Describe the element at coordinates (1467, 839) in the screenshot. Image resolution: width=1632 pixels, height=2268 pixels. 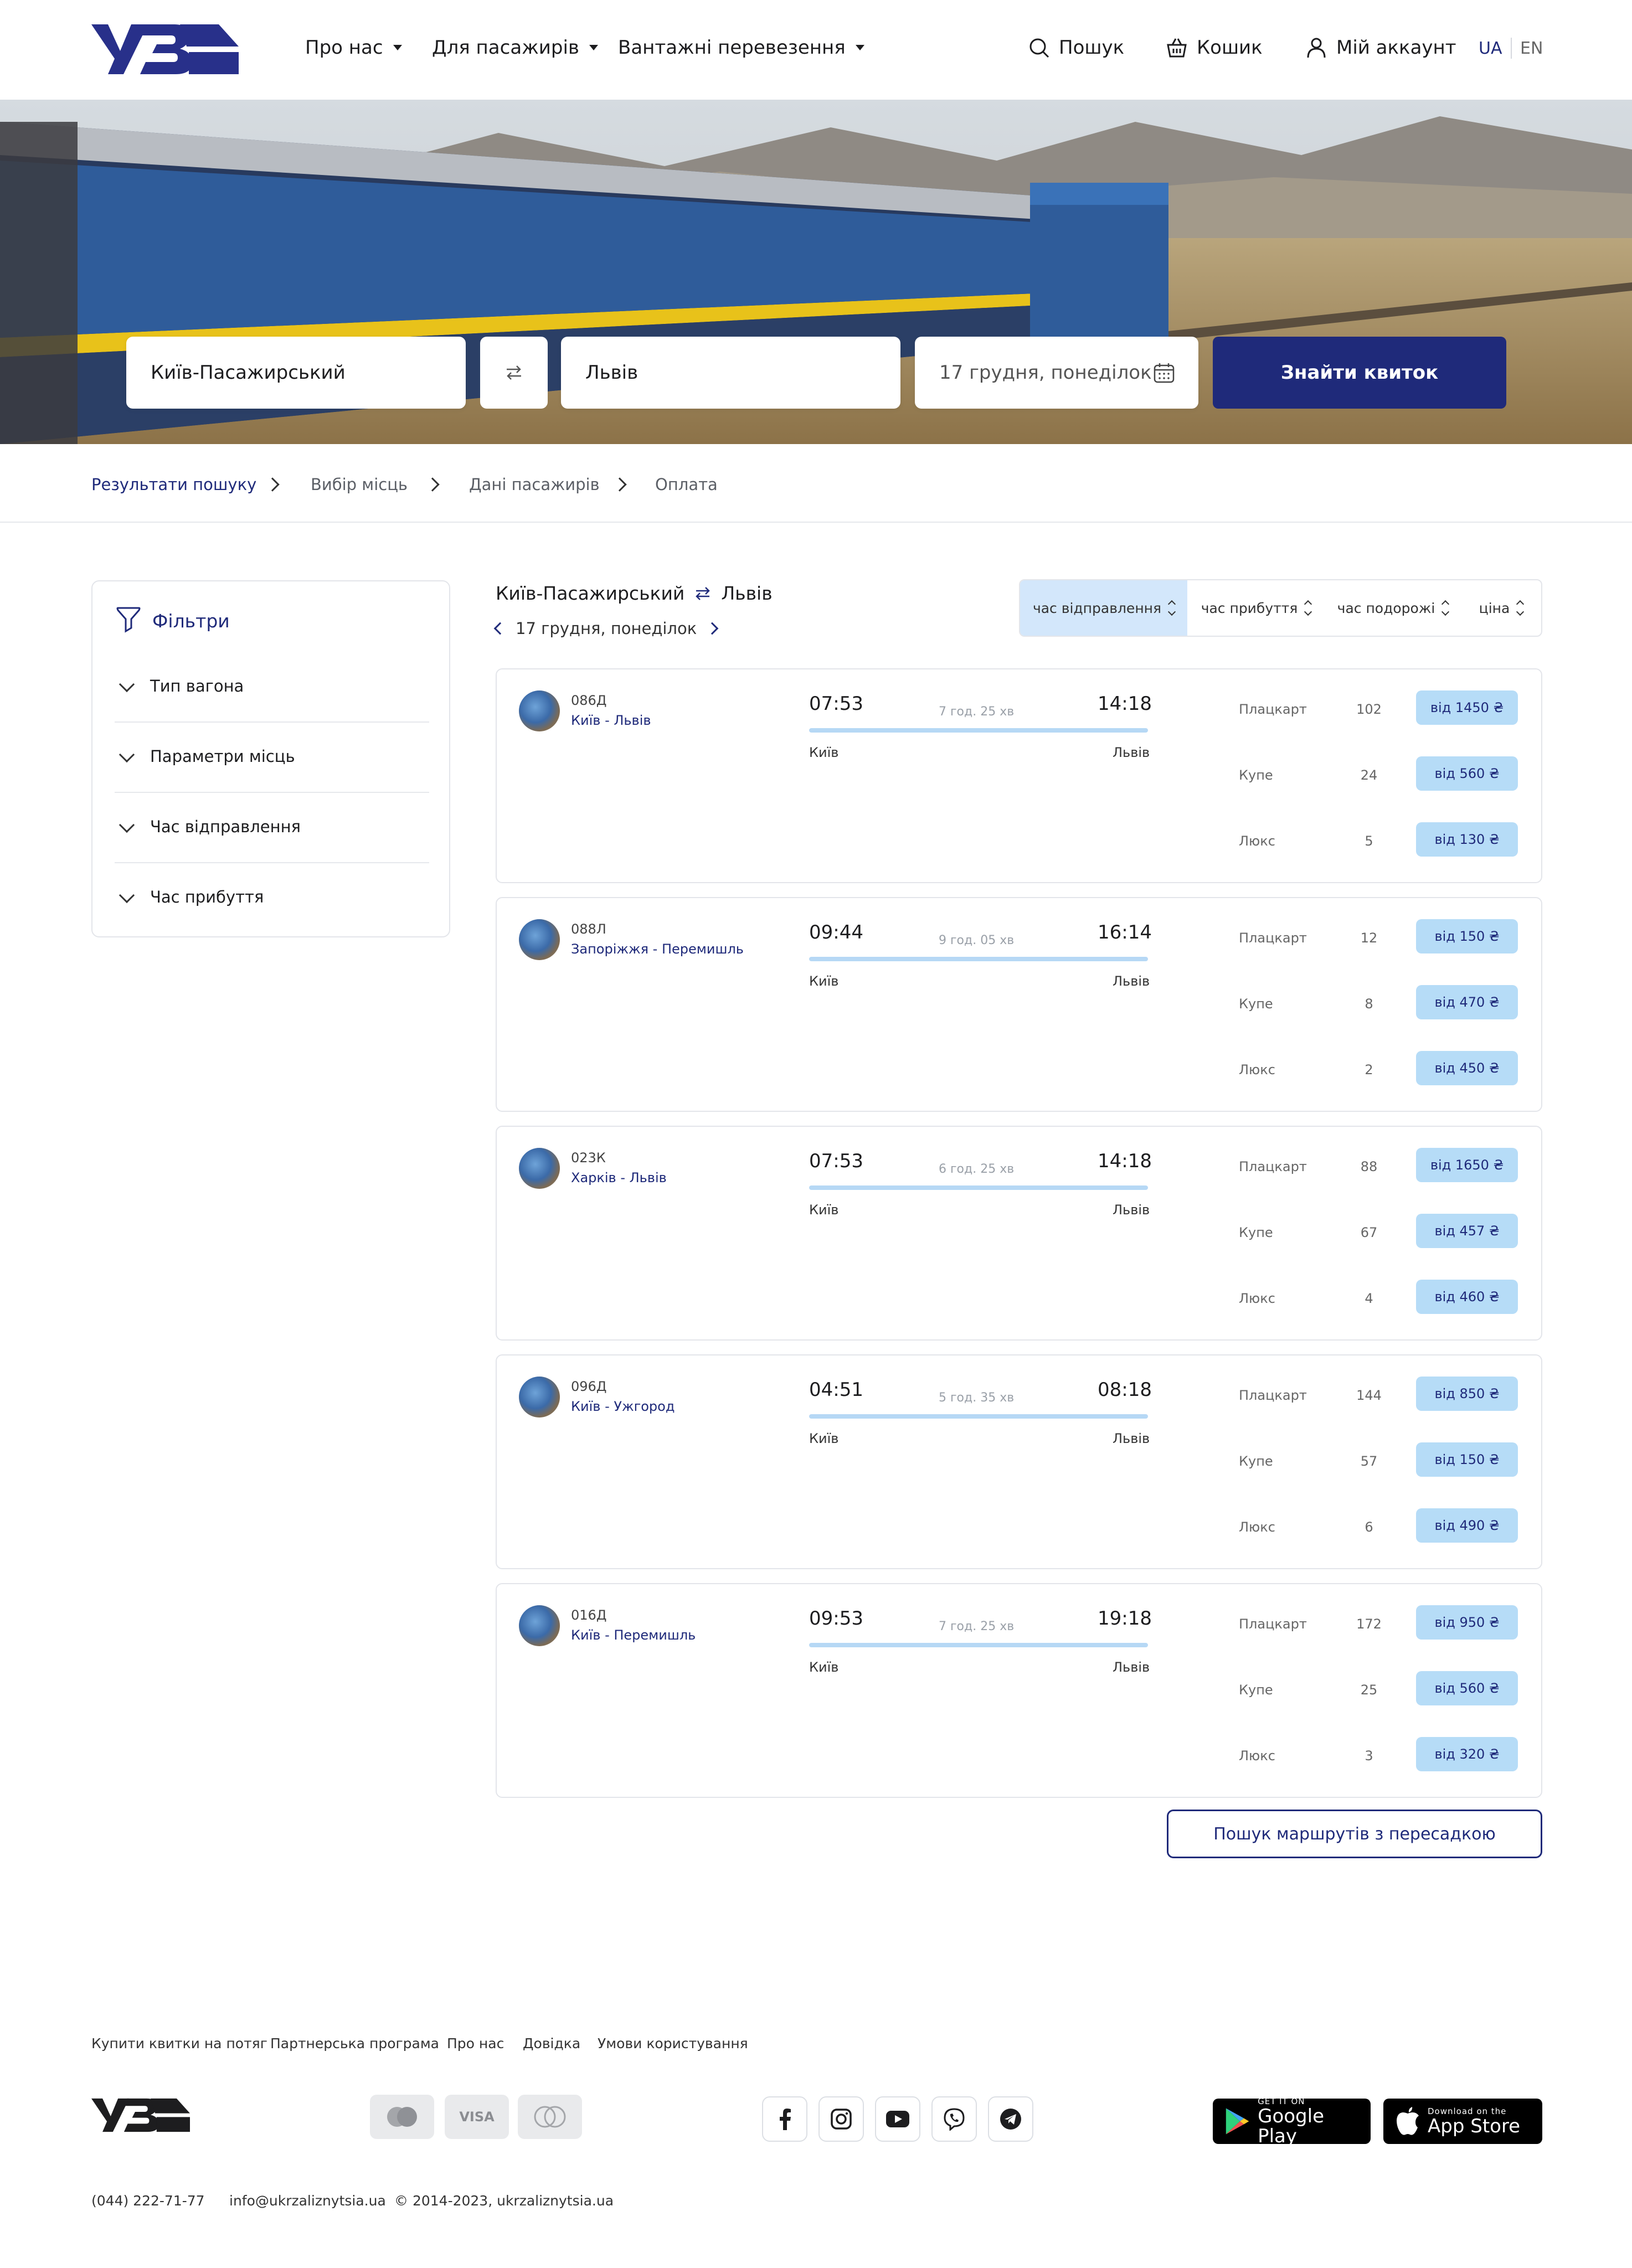
I see `price-button: від 130 ₴` at that location.